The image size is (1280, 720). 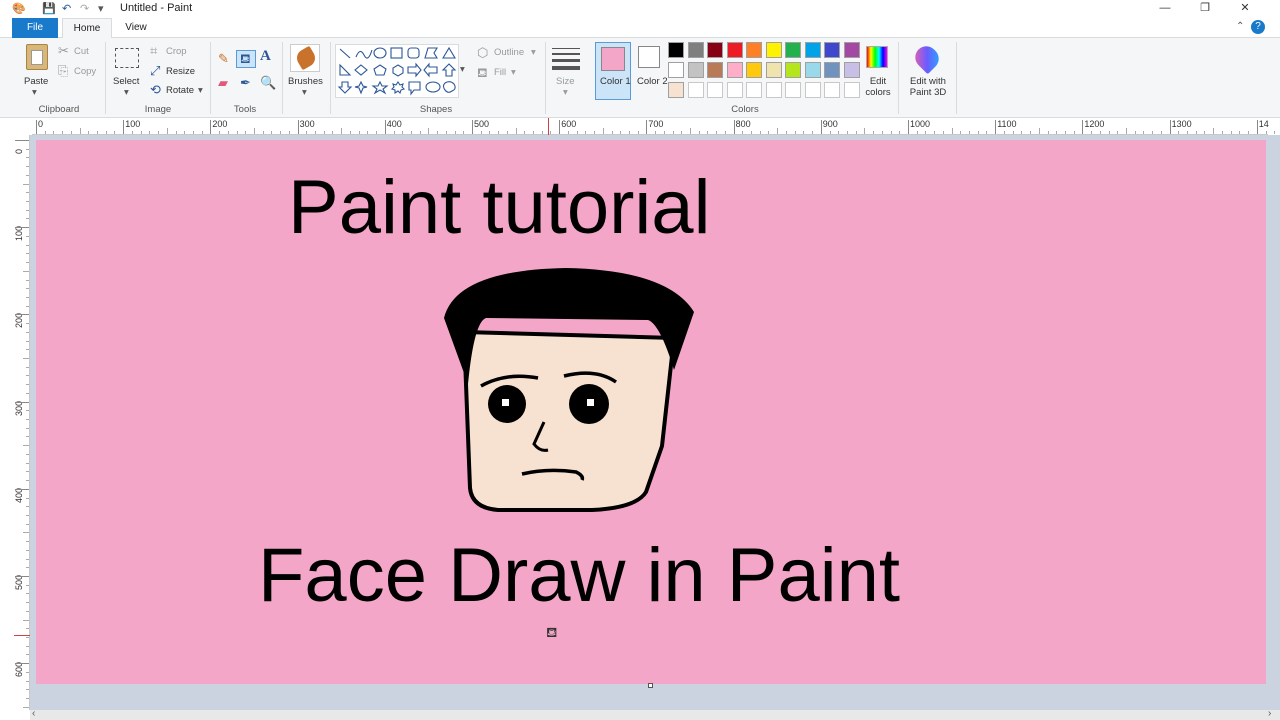 What do you see at coordinates (462, 69) in the screenshot?
I see `shapes-scroll-icon: ▾` at bounding box center [462, 69].